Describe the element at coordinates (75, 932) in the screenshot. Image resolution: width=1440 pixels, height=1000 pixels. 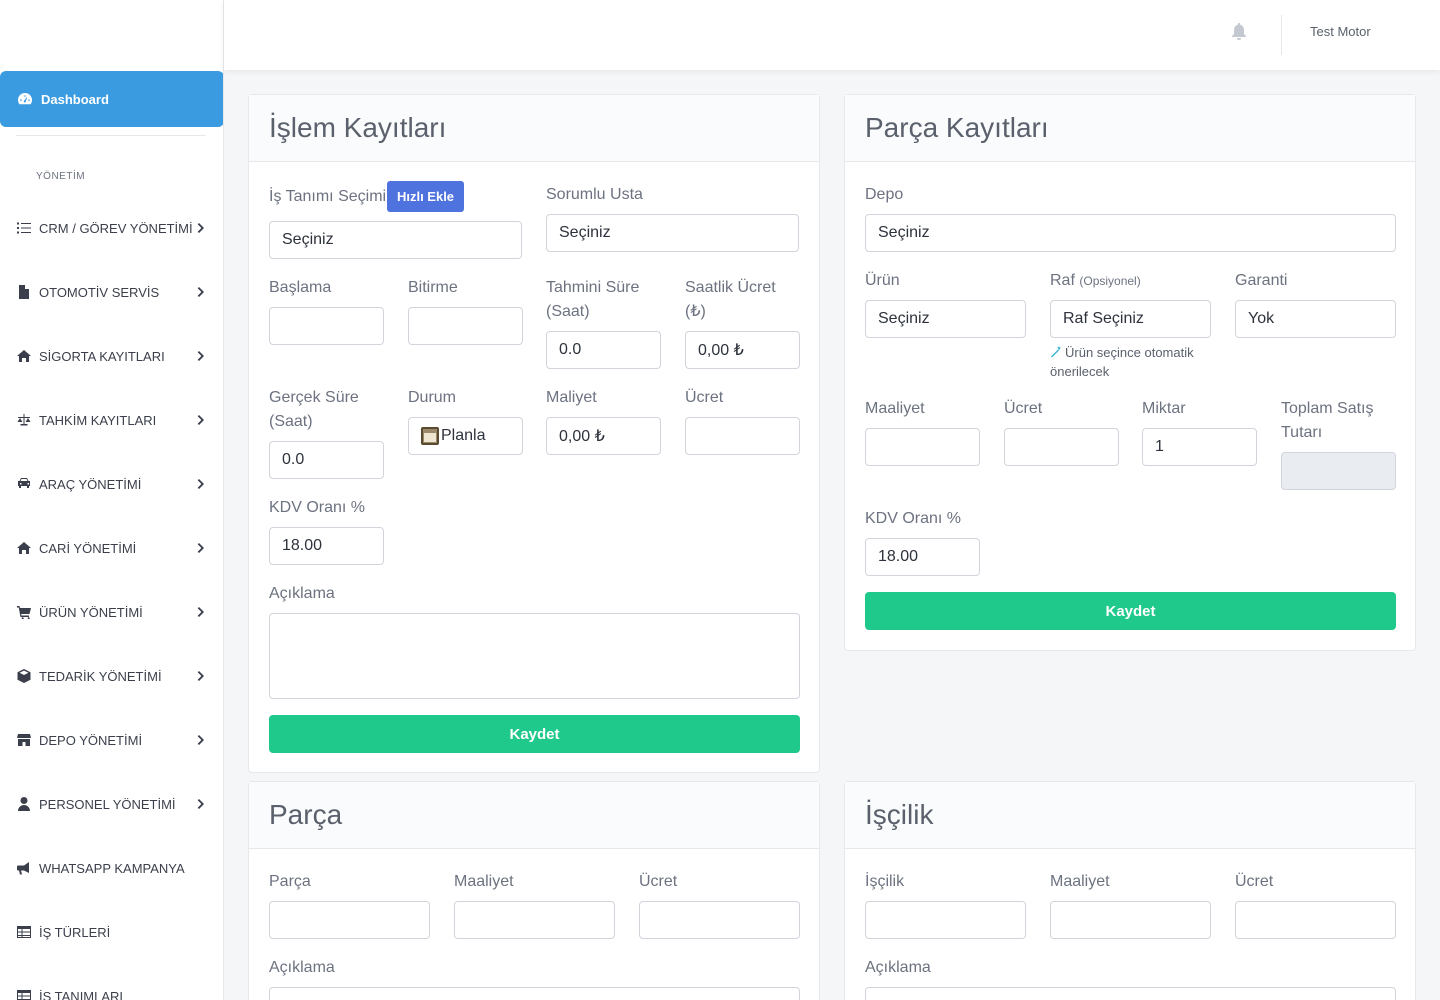
I see `sidebar-item-label: İŞ TÜRLERİ` at that location.